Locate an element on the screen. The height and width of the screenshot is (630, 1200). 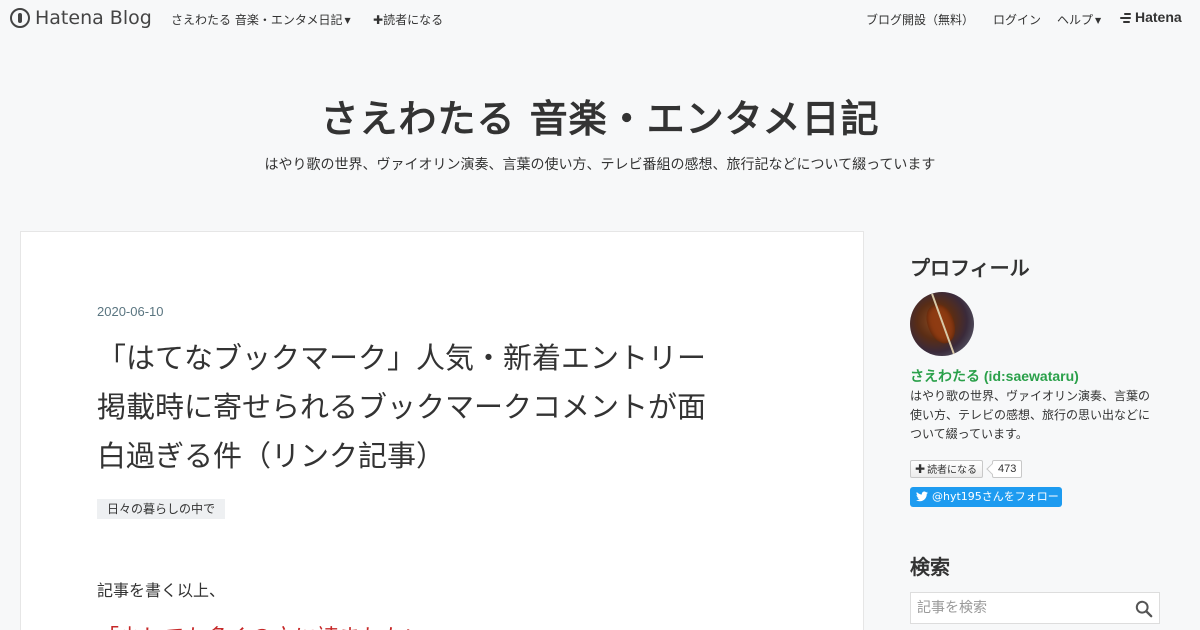
help-dropdown: ヘルプ ▼ is located at coordinates (1079, 19).